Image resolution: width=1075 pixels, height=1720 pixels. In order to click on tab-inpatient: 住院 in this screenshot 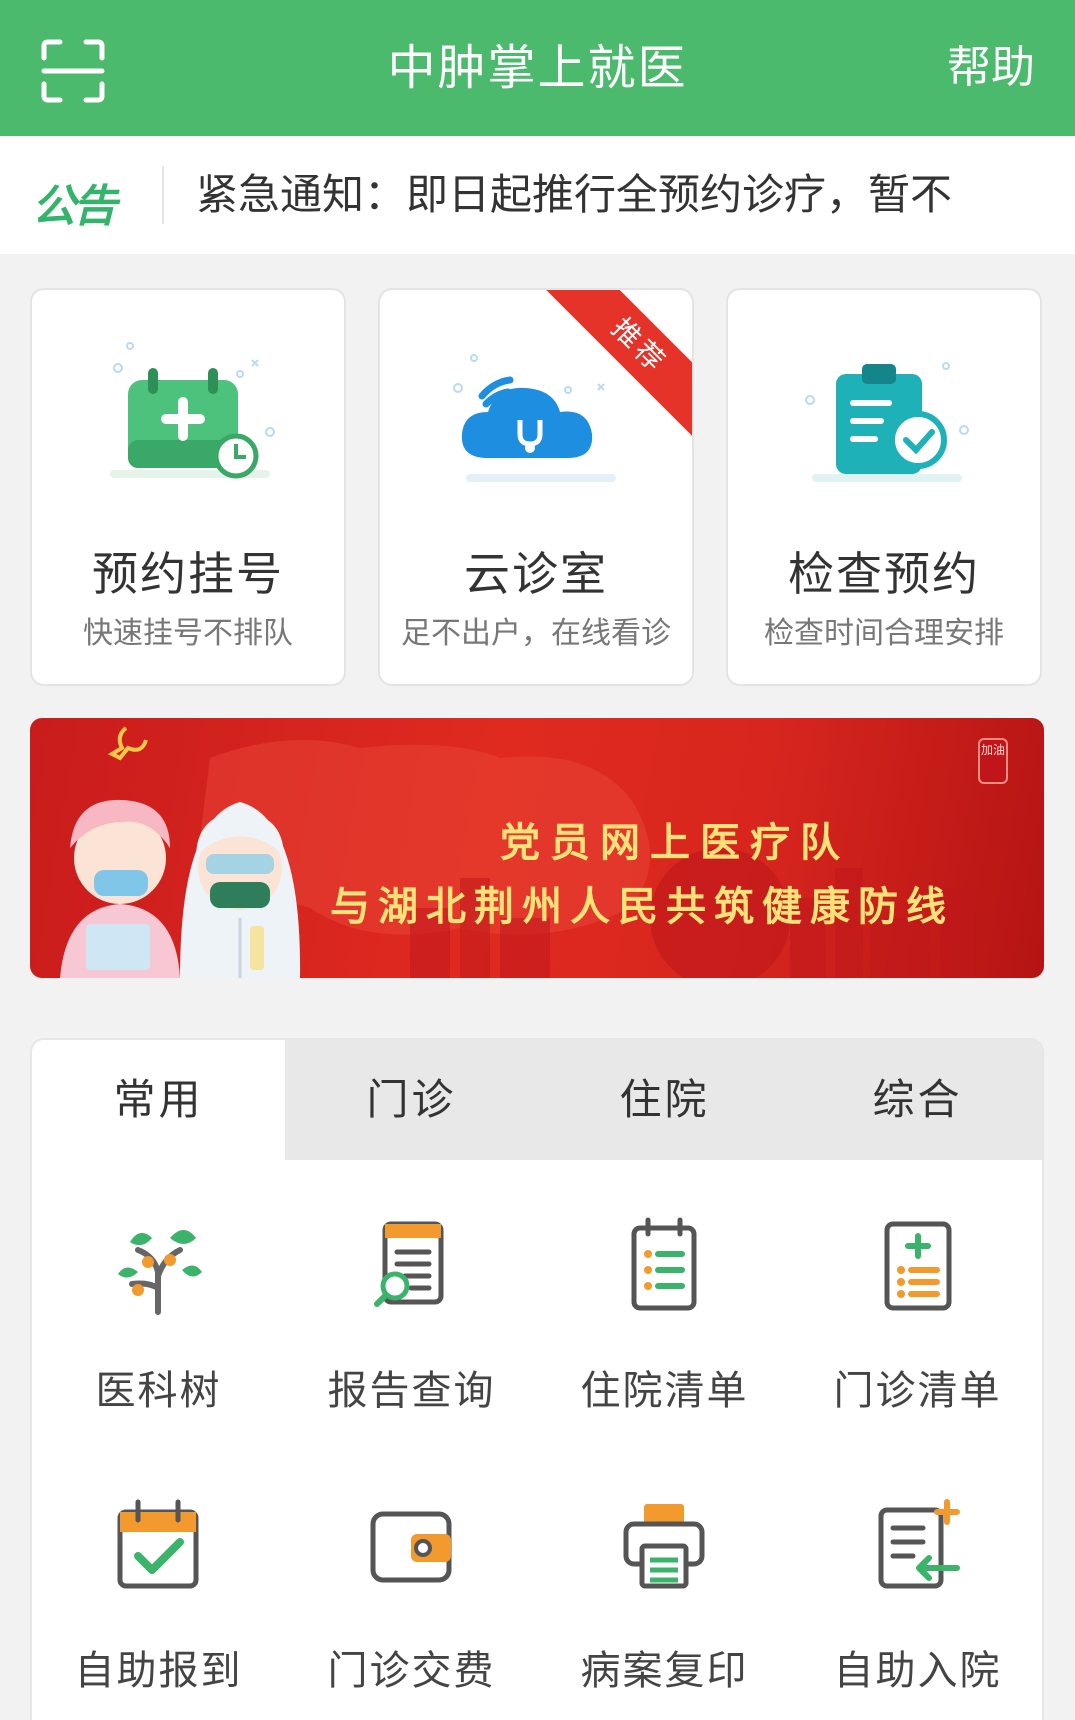, I will do `click(664, 1100)`.